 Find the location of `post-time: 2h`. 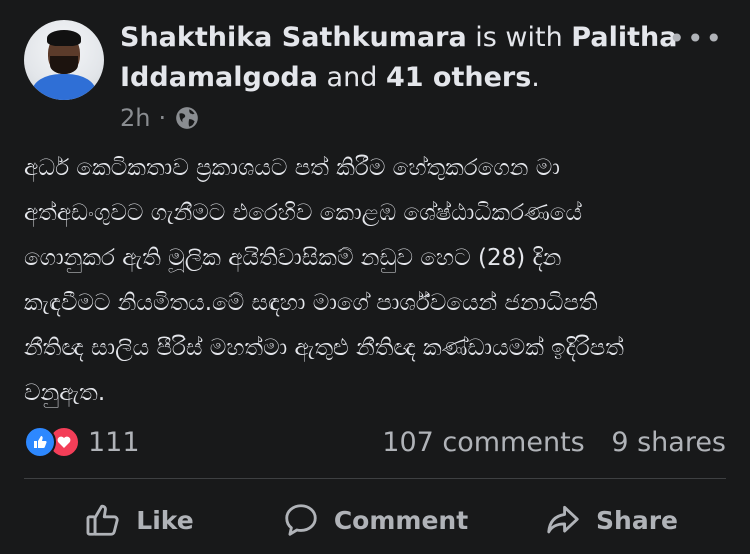

post-time: 2h is located at coordinates (135, 118).